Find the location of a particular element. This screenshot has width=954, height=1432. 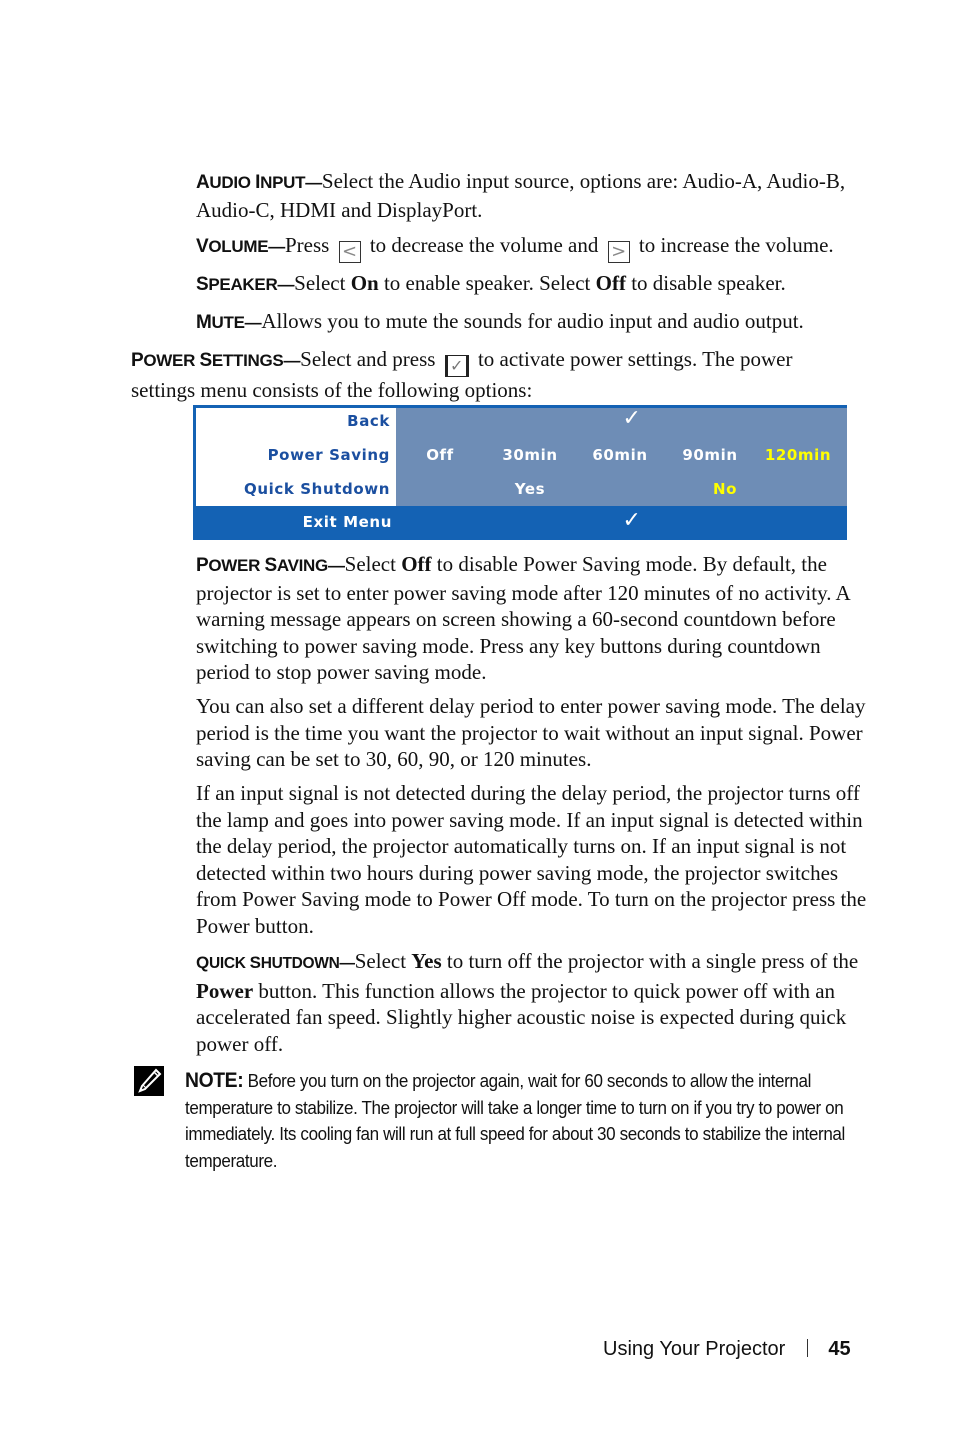

osd-item-back: Back is located at coordinates (368, 421).